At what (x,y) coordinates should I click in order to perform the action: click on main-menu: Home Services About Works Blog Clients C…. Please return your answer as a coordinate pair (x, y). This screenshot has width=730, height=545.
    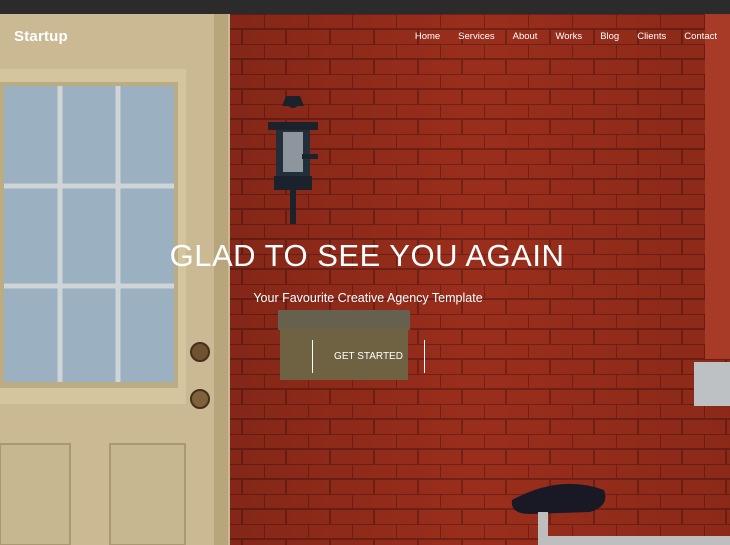
    Looking at the image, I should click on (566, 36).